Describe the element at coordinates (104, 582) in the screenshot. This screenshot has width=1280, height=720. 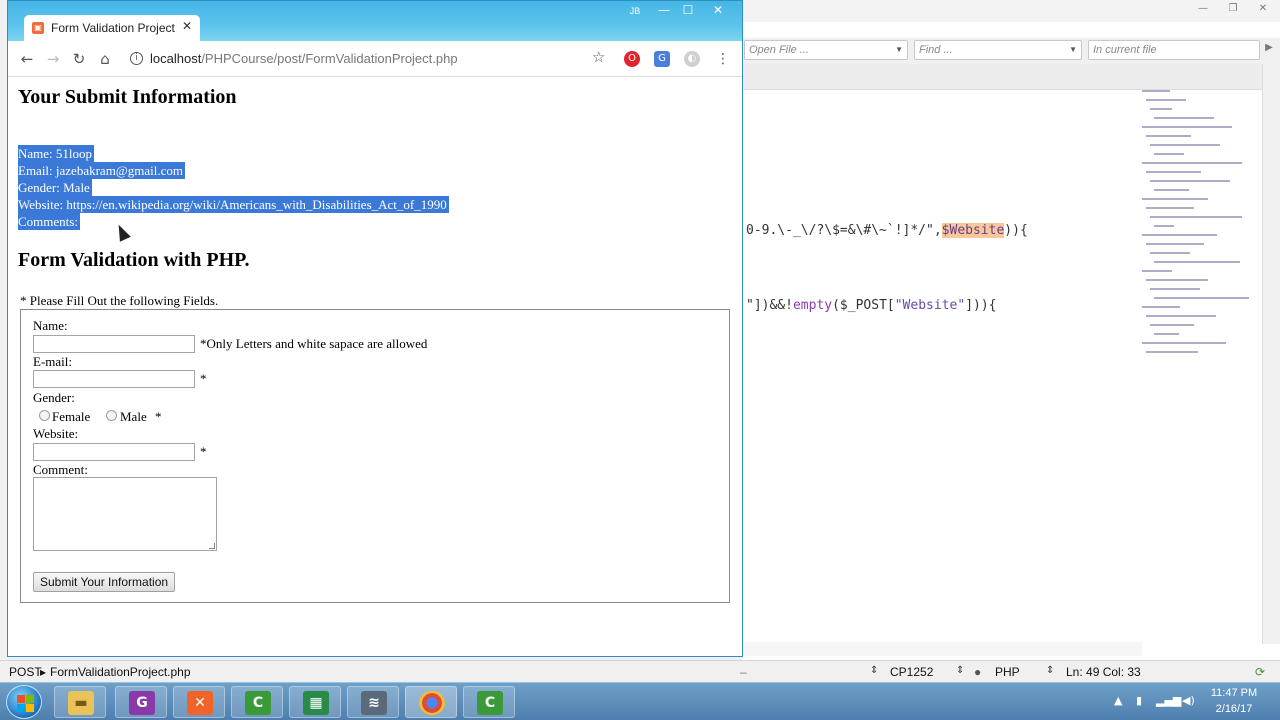
I see `submit-button: Submit Your Information` at that location.